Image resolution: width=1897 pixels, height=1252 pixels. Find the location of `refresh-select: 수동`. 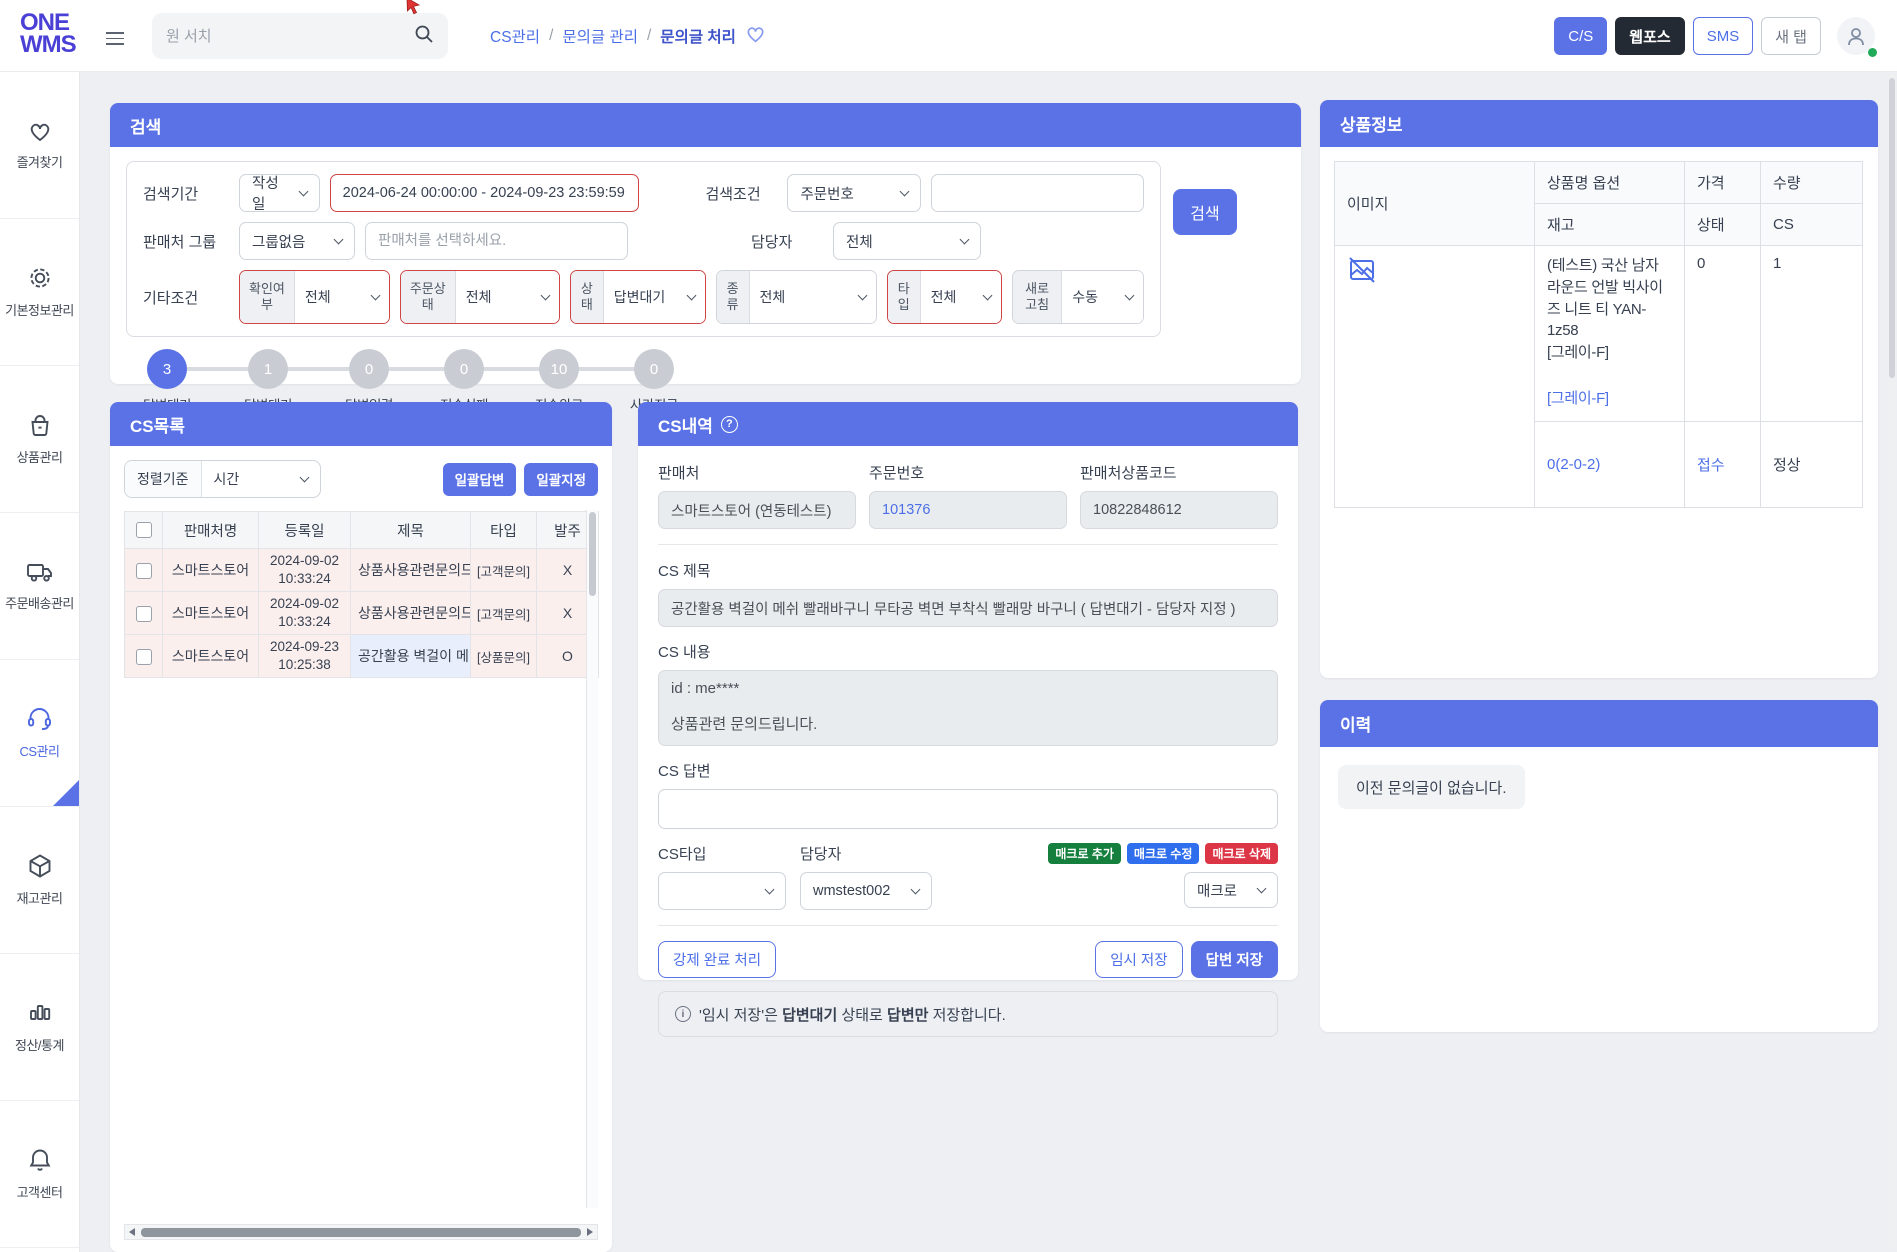

refresh-select: 수동 is located at coordinates (1102, 297).